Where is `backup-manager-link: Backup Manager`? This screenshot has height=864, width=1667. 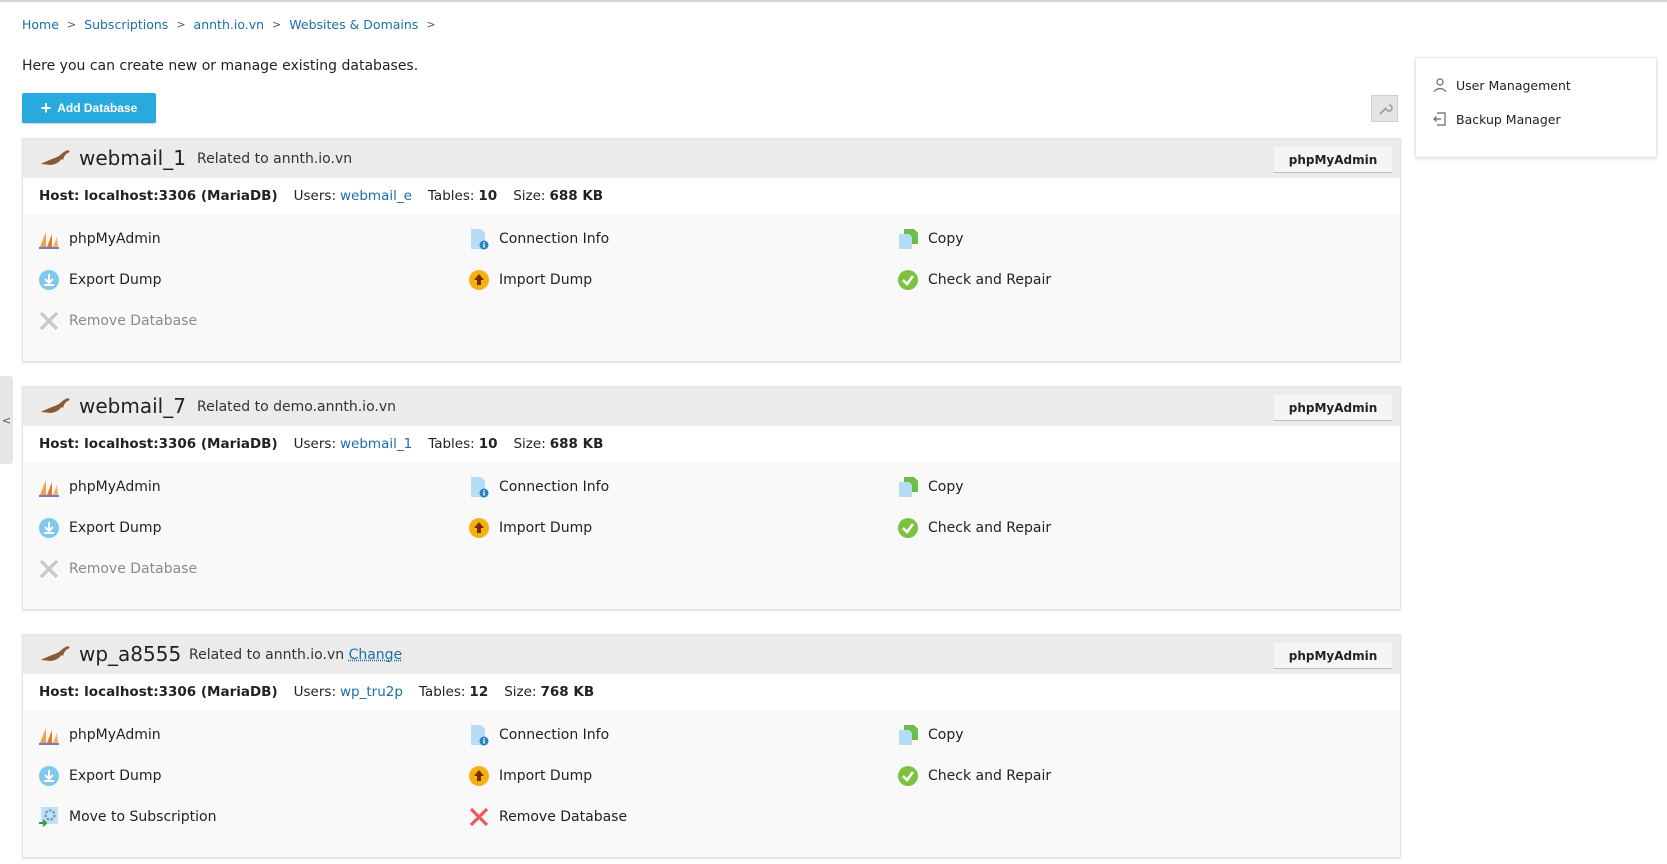
backup-manager-link: Backup Manager is located at coordinates (1496, 119).